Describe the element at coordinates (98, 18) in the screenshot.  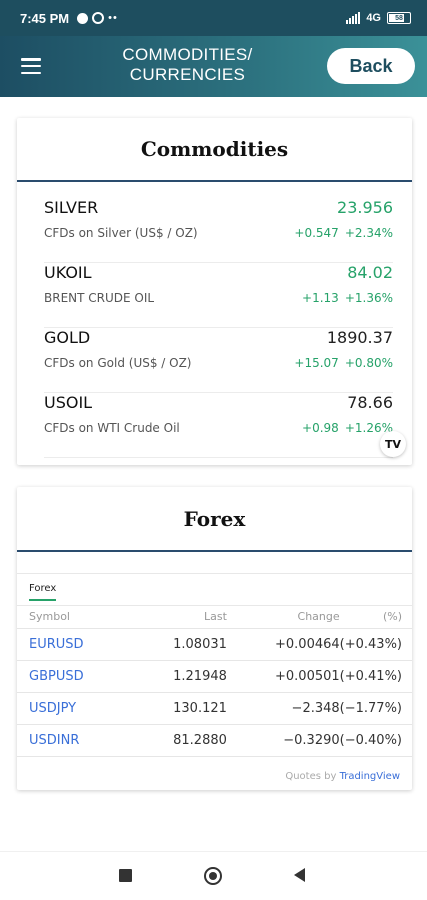
I see `whatsapp-icon` at that location.